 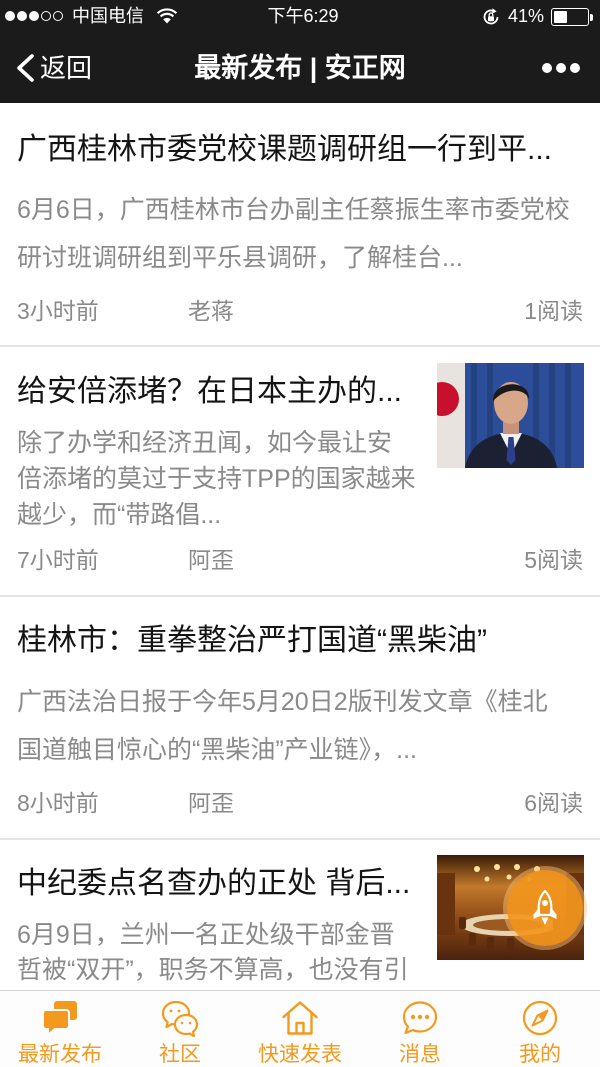 I want to click on clock: 下午6:29, so click(x=303, y=16).